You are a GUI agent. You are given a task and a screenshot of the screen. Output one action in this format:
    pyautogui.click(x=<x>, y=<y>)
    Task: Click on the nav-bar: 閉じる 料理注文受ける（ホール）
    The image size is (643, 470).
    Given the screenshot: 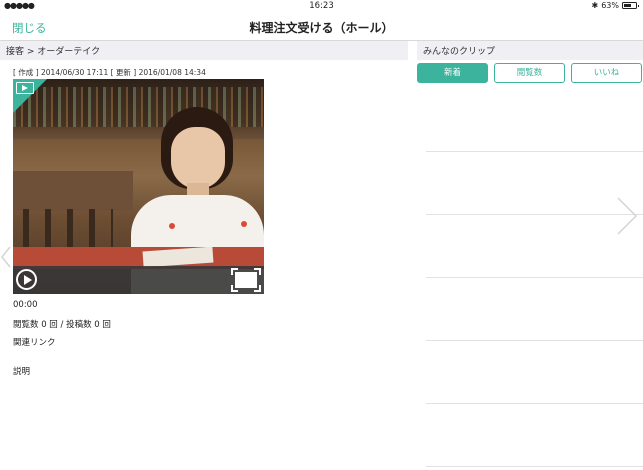 What is the action you would take?
    pyautogui.click(x=321, y=27)
    